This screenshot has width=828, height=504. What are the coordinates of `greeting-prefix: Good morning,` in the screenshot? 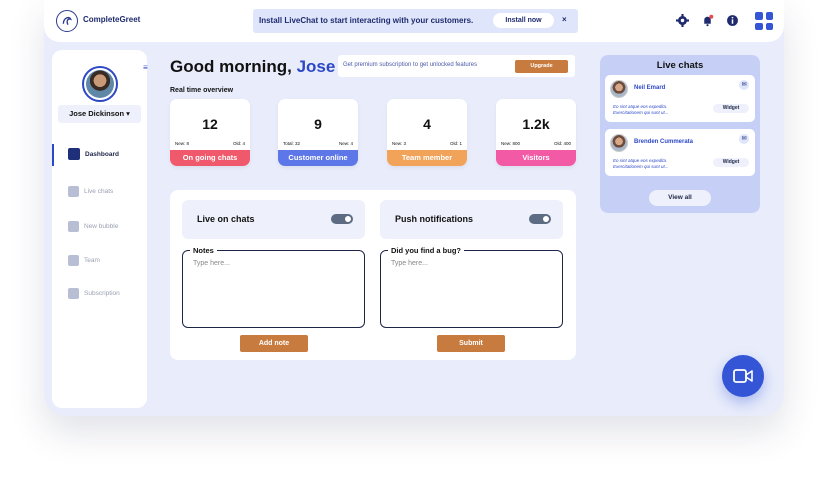 It's located at (231, 66).